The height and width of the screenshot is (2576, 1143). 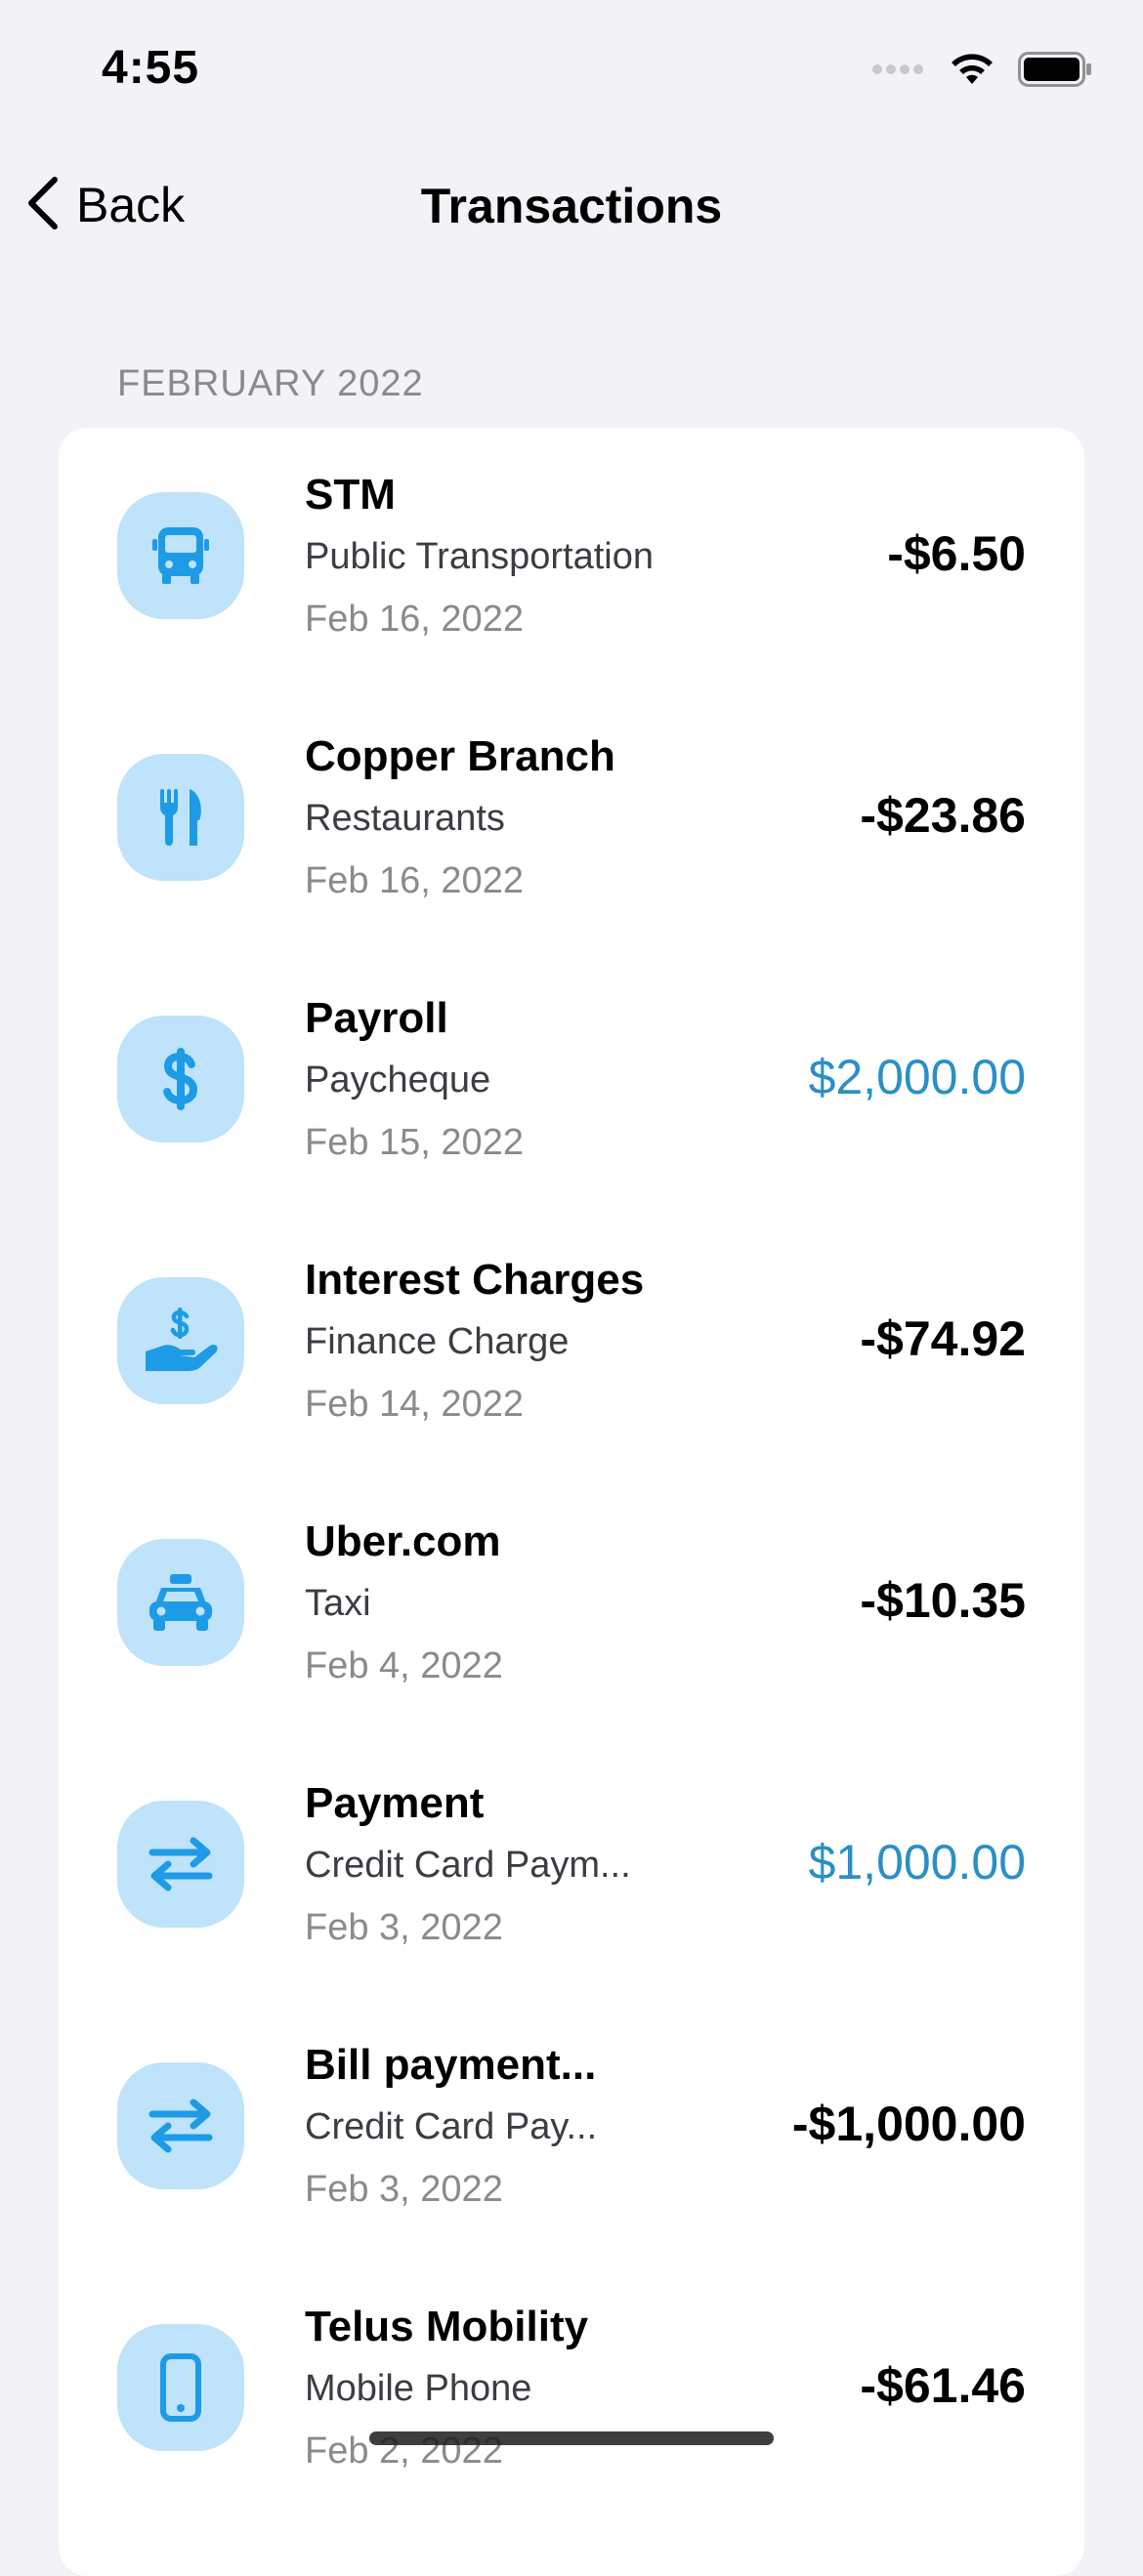 What do you see at coordinates (180, 555) in the screenshot?
I see `bus-icon` at bounding box center [180, 555].